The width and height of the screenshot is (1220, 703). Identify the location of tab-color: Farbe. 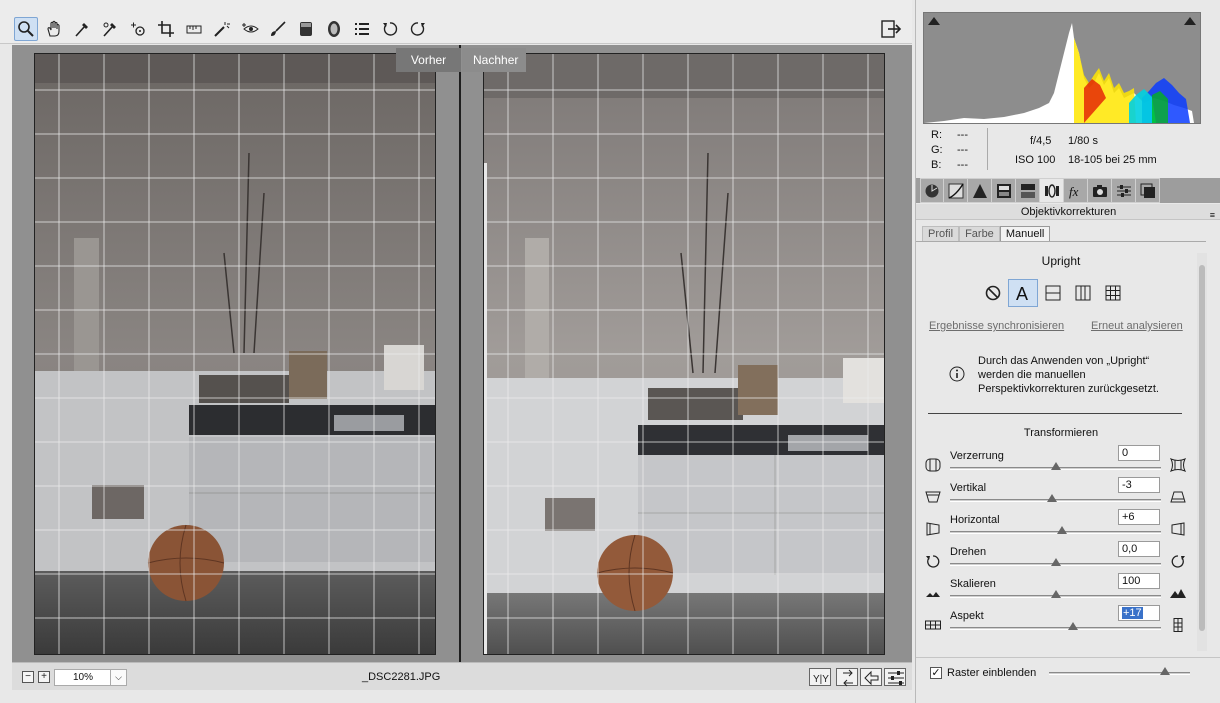
(979, 234).